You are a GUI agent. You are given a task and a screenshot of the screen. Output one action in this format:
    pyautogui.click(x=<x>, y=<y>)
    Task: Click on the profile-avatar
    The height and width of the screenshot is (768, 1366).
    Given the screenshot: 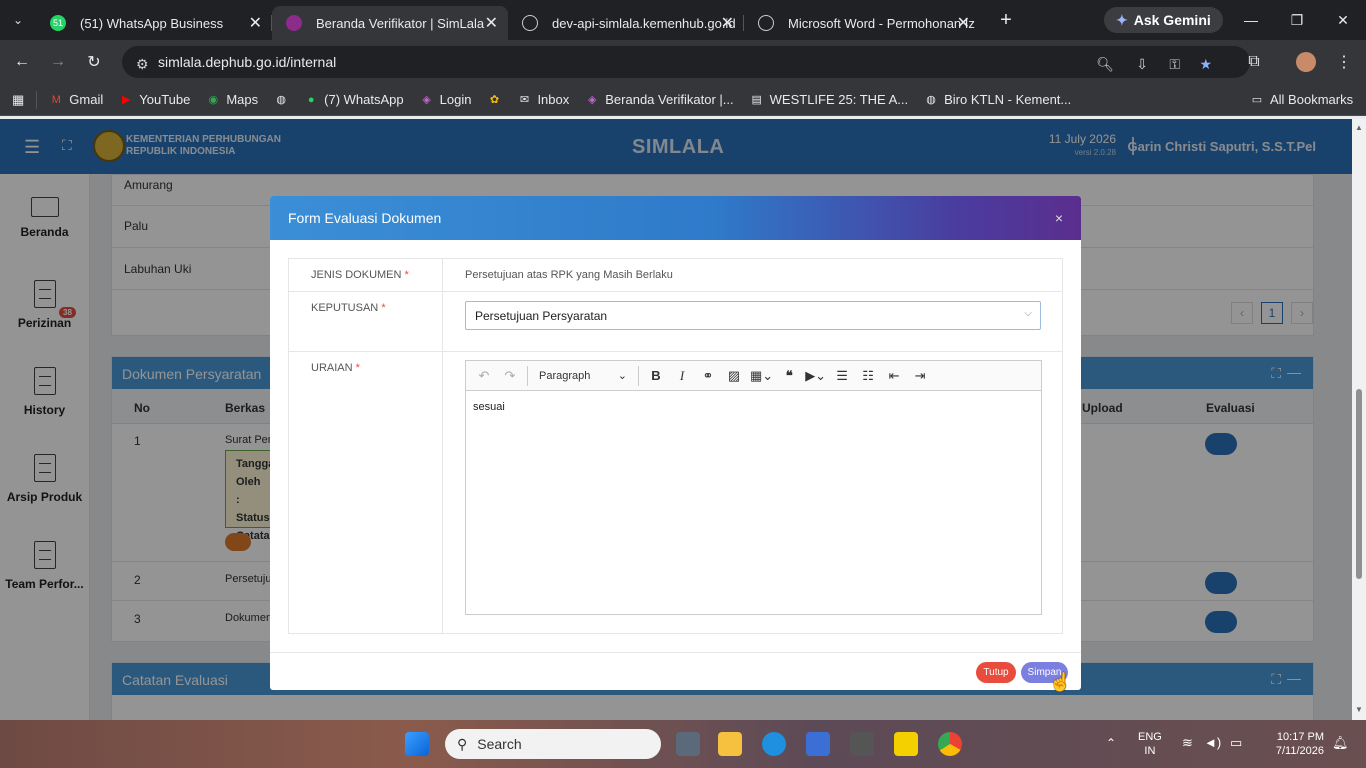 What is the action you would take?
    pyautogui.click(x=1306, y=62)
    